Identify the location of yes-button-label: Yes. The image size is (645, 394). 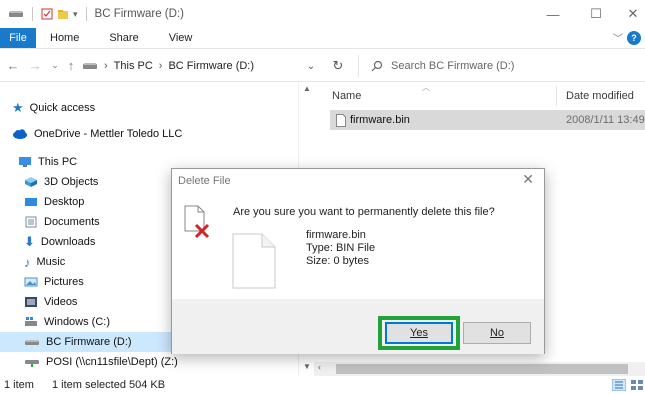
(419, 333).